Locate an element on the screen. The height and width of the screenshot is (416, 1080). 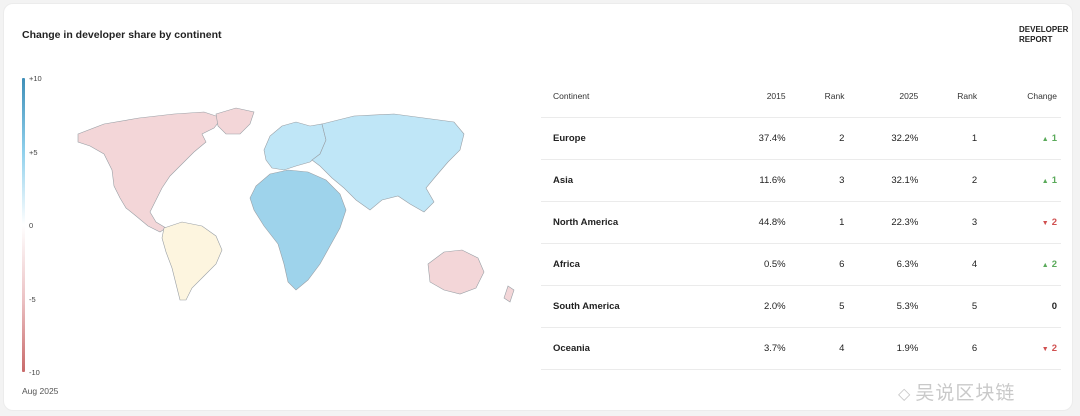
table-row: Asia 11.6% 3 32.1% 2 ▲ 1 is located at coordinates (801, 180).